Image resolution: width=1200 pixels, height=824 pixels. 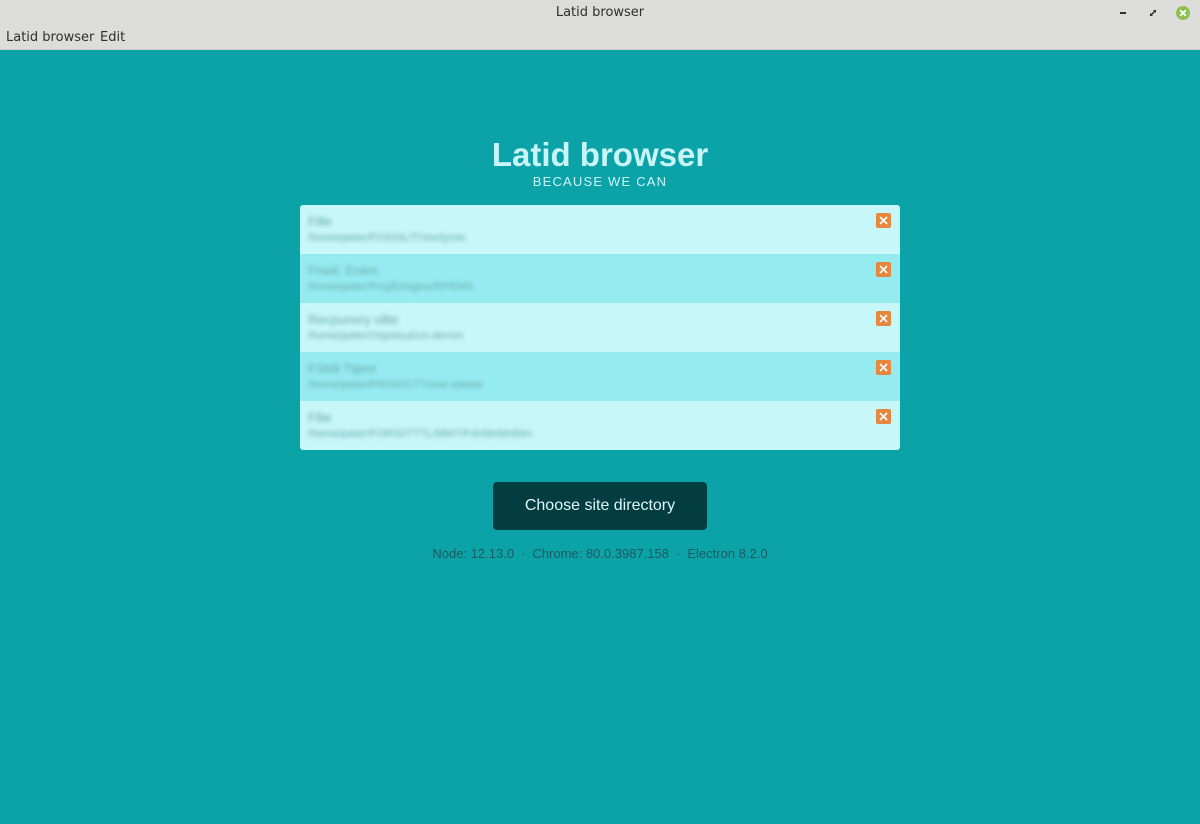 What do you see at coordinates (353, 319) in the screenshot?
I see `site-name: Recpunory ollte` at bounding box center [353, 319].